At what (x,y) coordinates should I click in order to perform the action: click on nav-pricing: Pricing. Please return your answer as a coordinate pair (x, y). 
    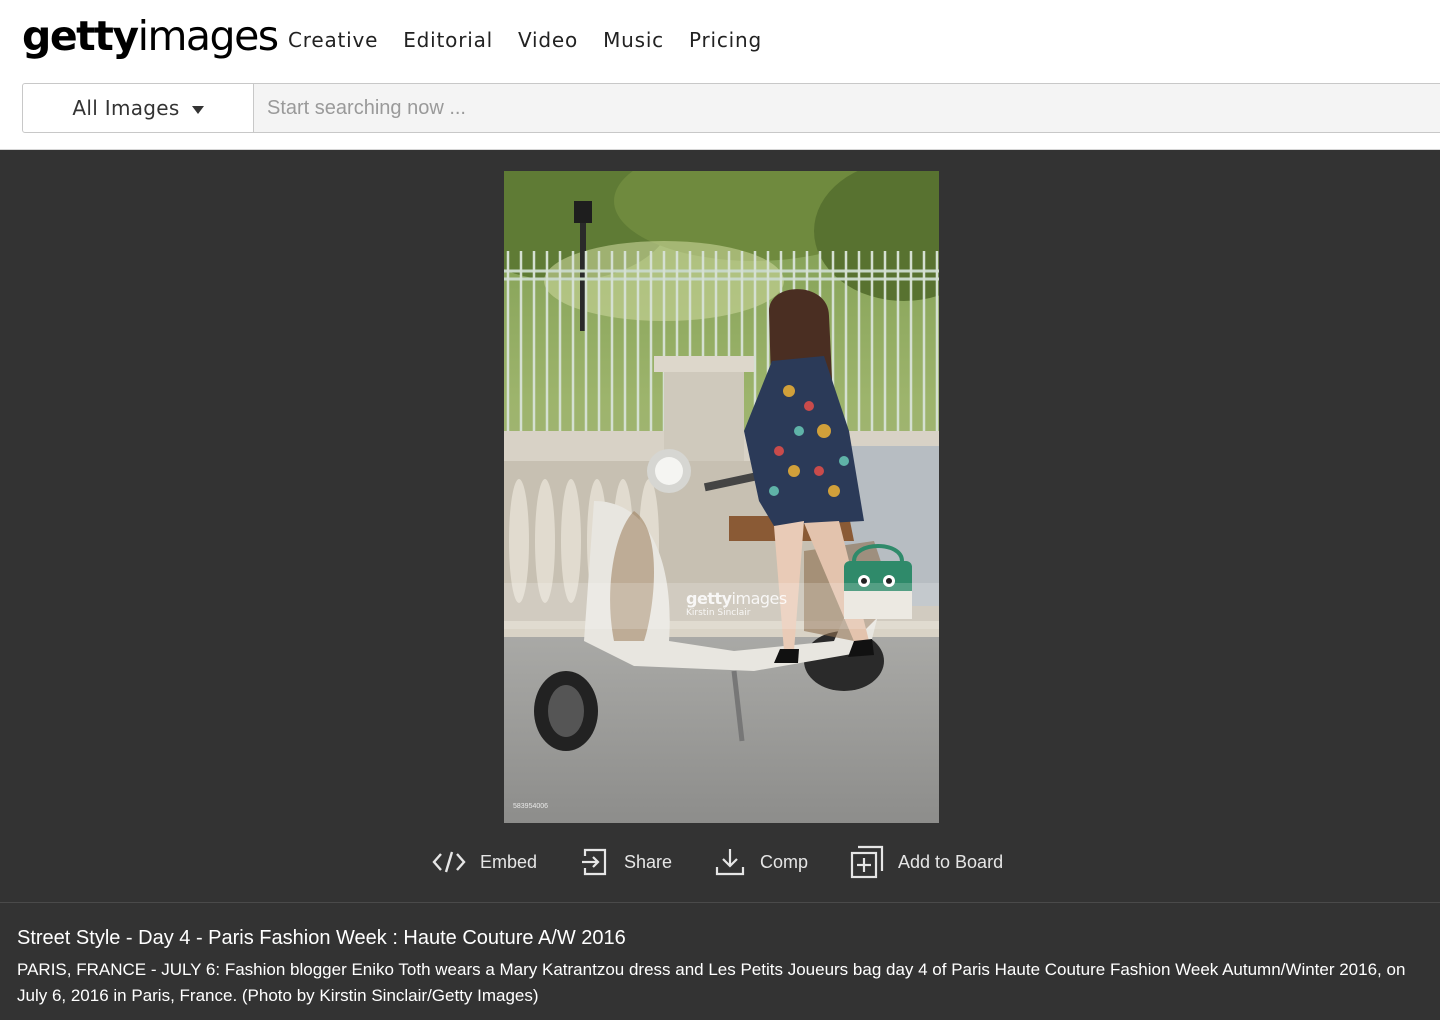
    Looking at the image, I should click on (725, 40).